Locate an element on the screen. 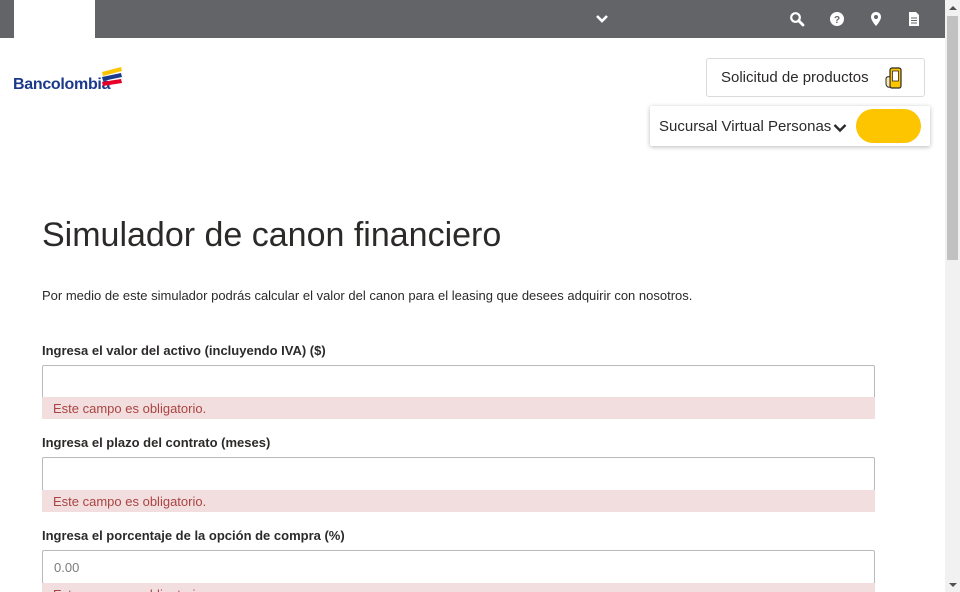 This screenshot has height=592, width=960. help-icon: ? is located at coordinates (837, 19).